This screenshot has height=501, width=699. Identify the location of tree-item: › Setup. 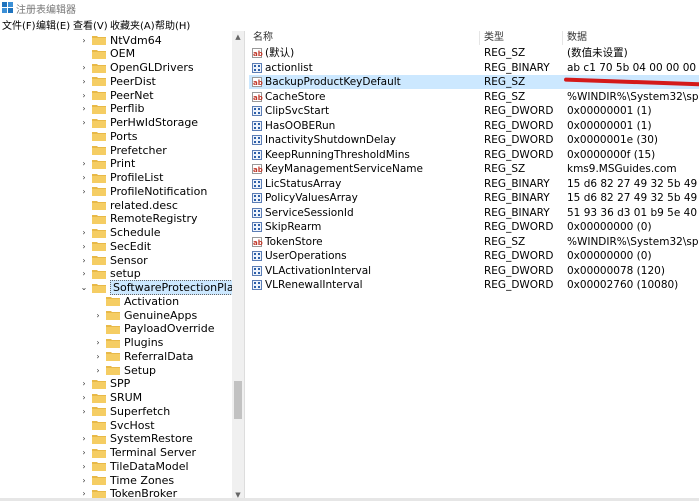
(124, 370).